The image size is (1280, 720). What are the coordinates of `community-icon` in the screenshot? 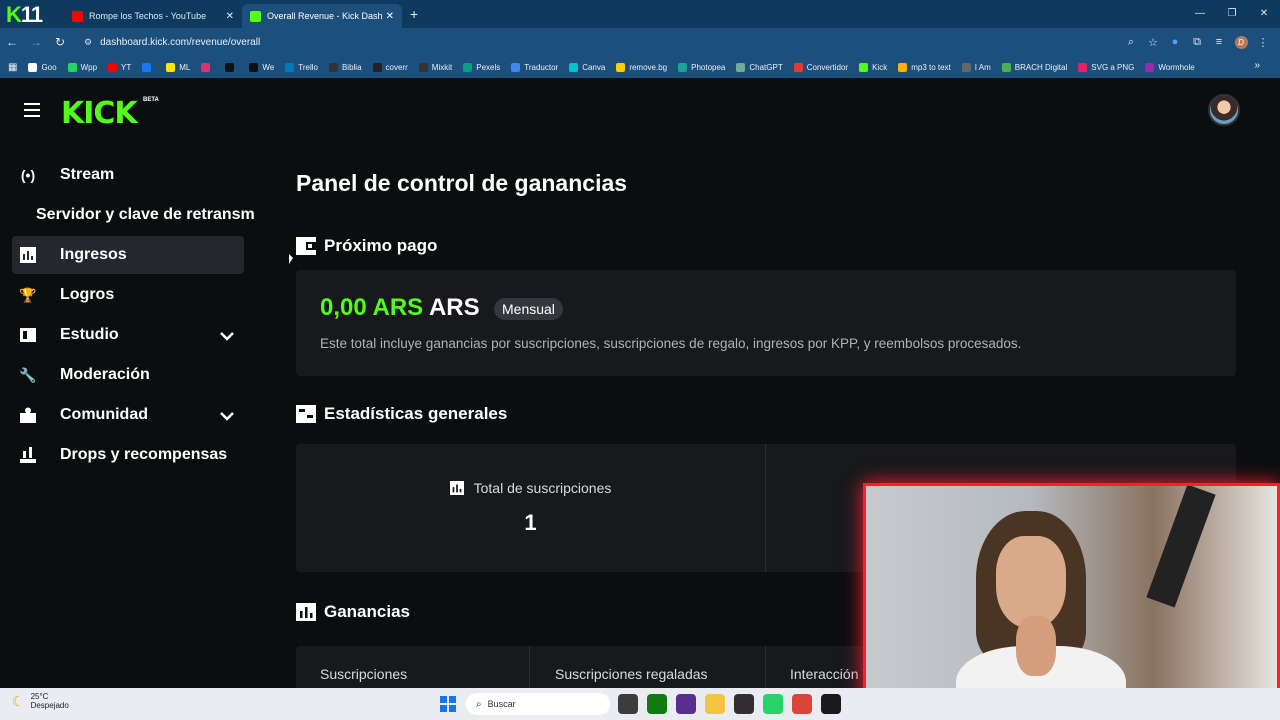 It's located at (28, 415).